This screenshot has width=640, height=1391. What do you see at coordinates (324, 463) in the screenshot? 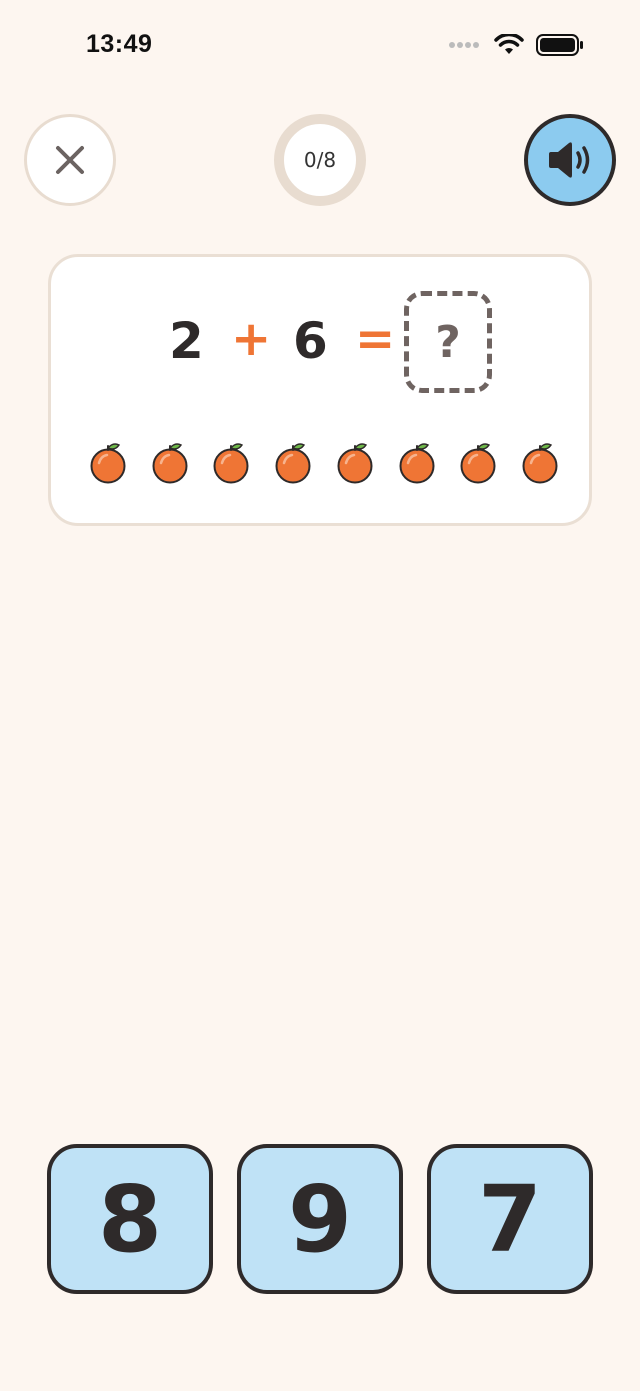
I see `fruit-counters` at bounding box center [324, 463].